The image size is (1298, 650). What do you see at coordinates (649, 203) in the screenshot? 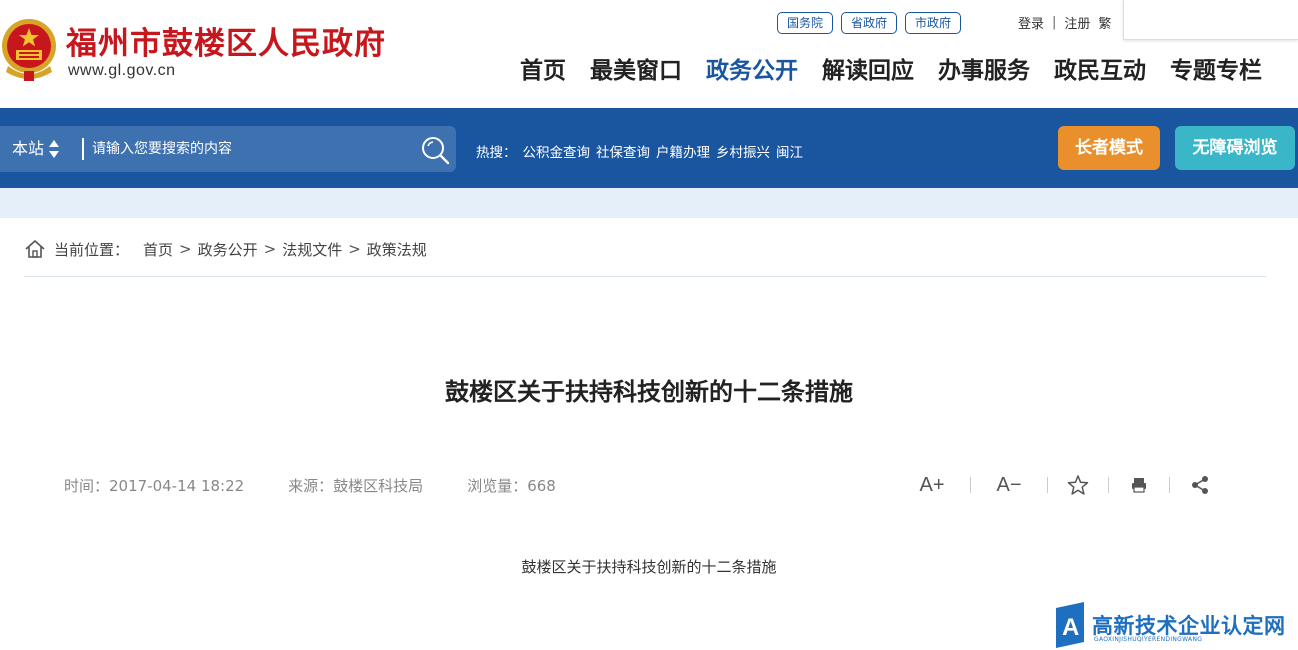
I see `decorative-band` at bounding box center [649, 203].